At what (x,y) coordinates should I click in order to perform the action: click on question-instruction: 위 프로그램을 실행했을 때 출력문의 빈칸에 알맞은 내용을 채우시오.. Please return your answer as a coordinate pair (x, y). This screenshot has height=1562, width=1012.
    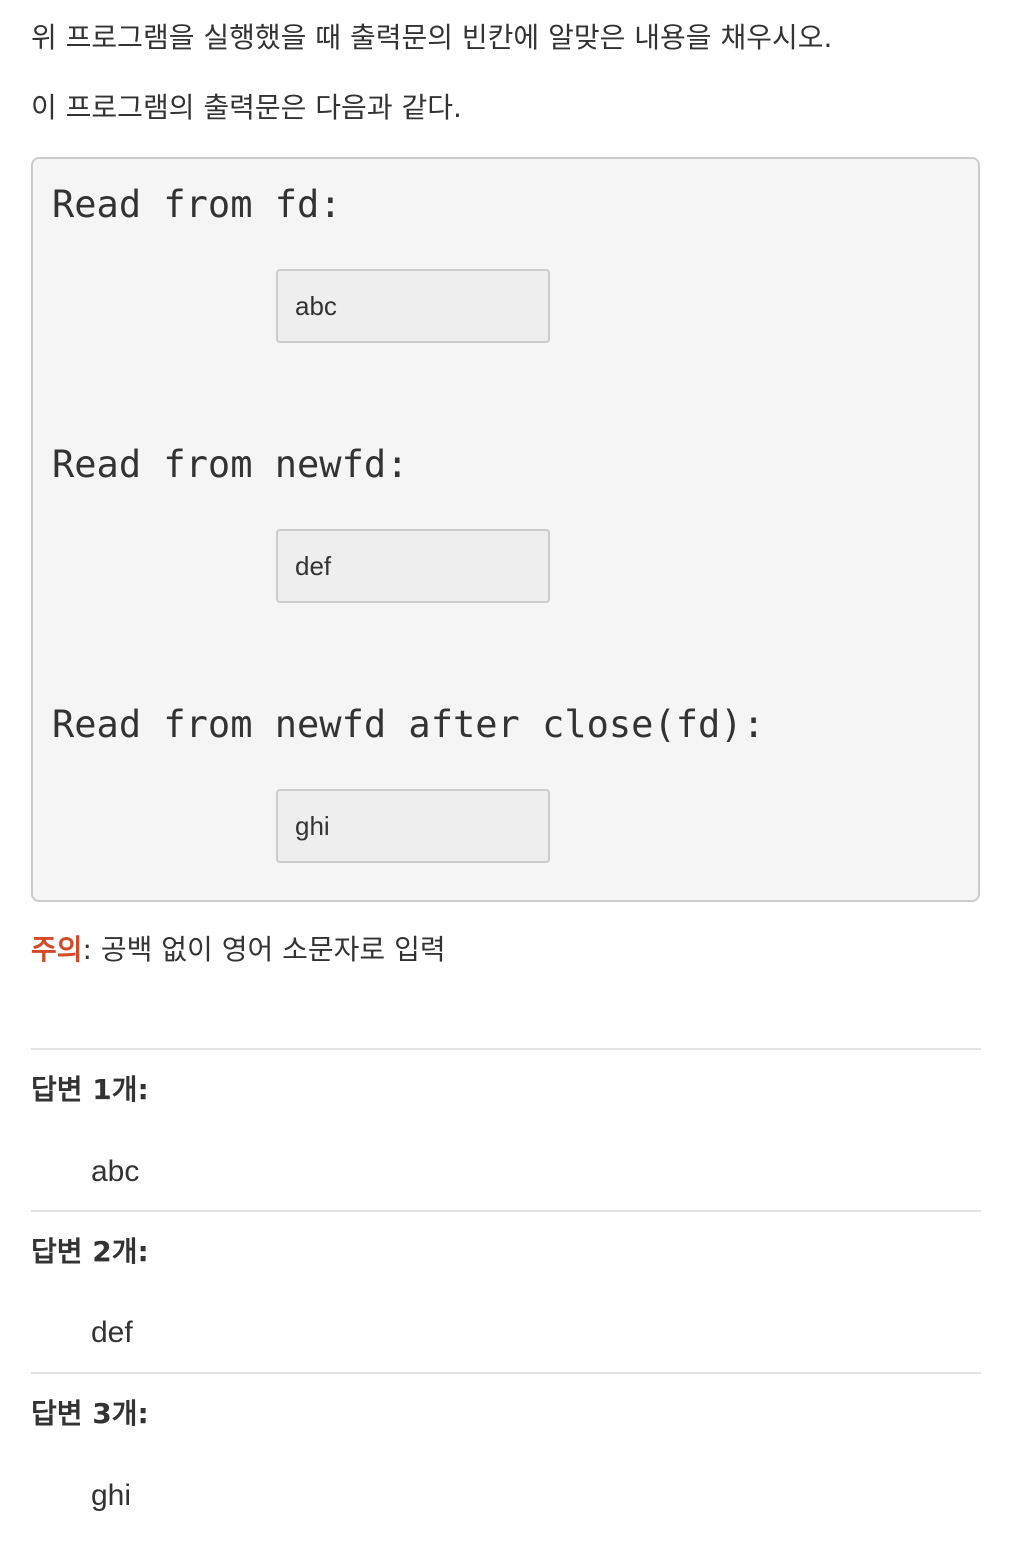
    Looking at the image, I should click on (432, 37).